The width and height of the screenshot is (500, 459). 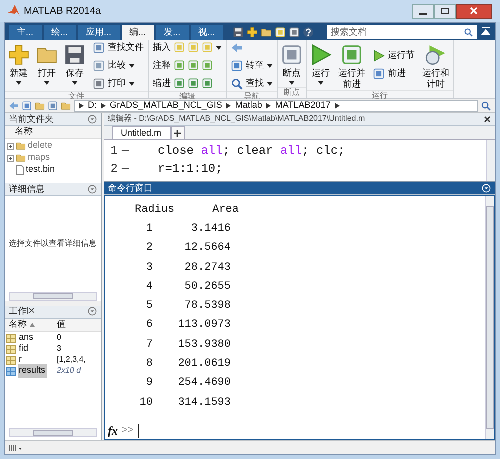 I want to click on panel-title: 详细信息, so click(x=27, y=189).